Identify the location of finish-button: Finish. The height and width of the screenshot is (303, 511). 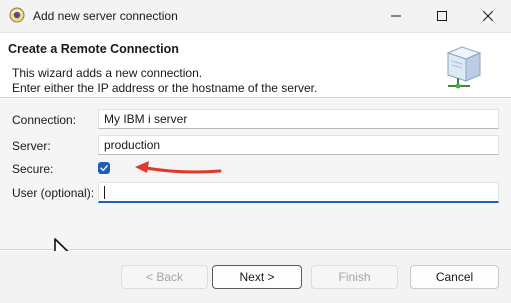
(354, 277).